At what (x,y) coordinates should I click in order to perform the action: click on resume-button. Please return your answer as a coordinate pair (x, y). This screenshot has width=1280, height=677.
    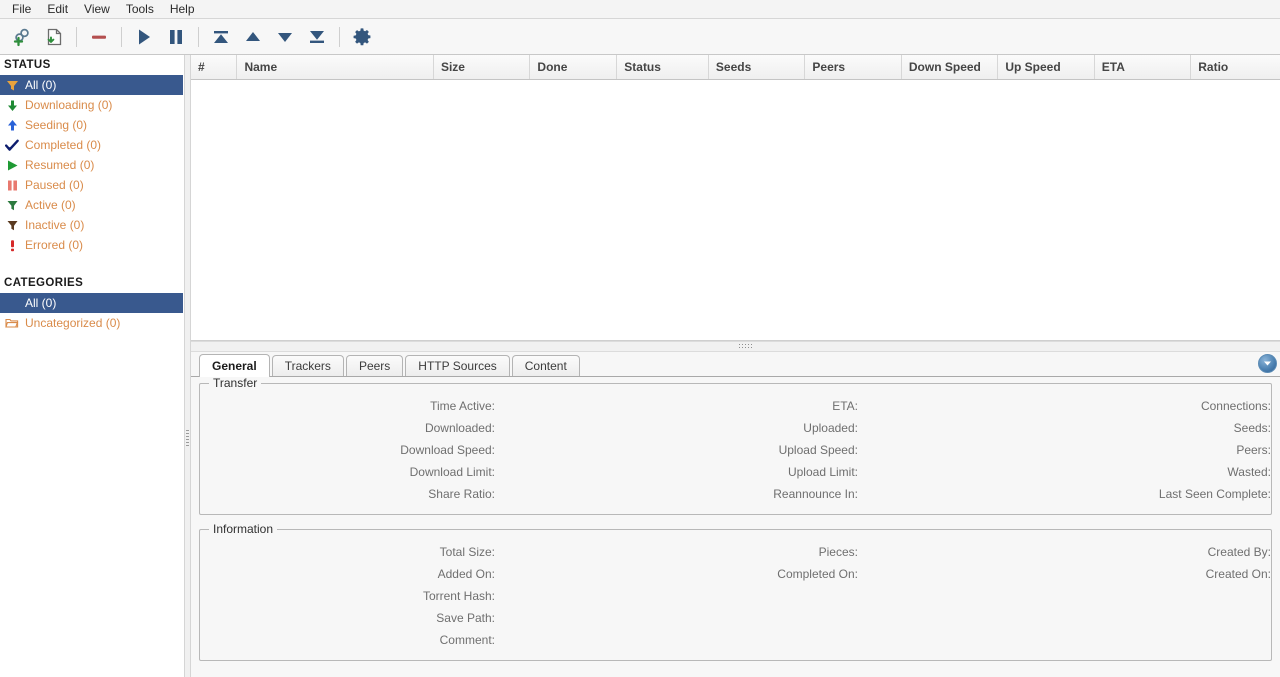
    Looking at the image, I should click on (144, 37).